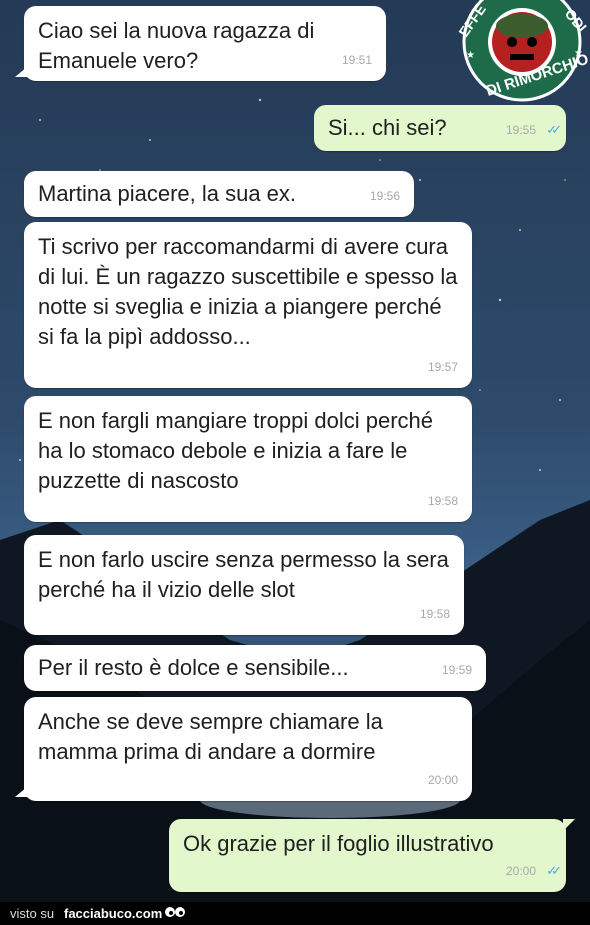 The width and height of the screenshot is (590, 925). What do you see at coordinates (522, 51) in the screenshot?
I see `effetti-collaterali-logo: EFFE ODI DI RIMORCHIO ★ ★` at bounding box center [522, 51].